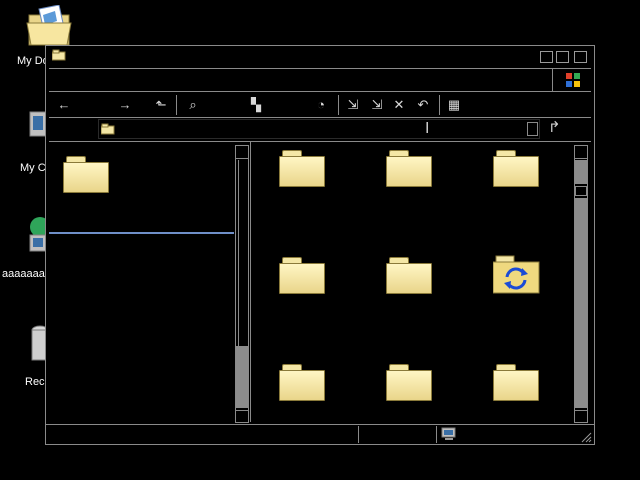  I want to click on tree-scroll-up-button, so click(242, 152).